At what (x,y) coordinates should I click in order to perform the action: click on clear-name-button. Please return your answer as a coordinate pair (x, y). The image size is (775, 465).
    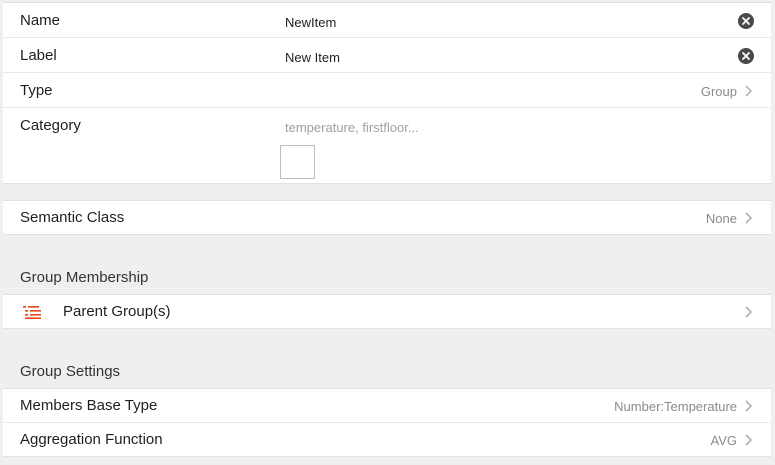
    Looking at the image, I should click on (746, 21).